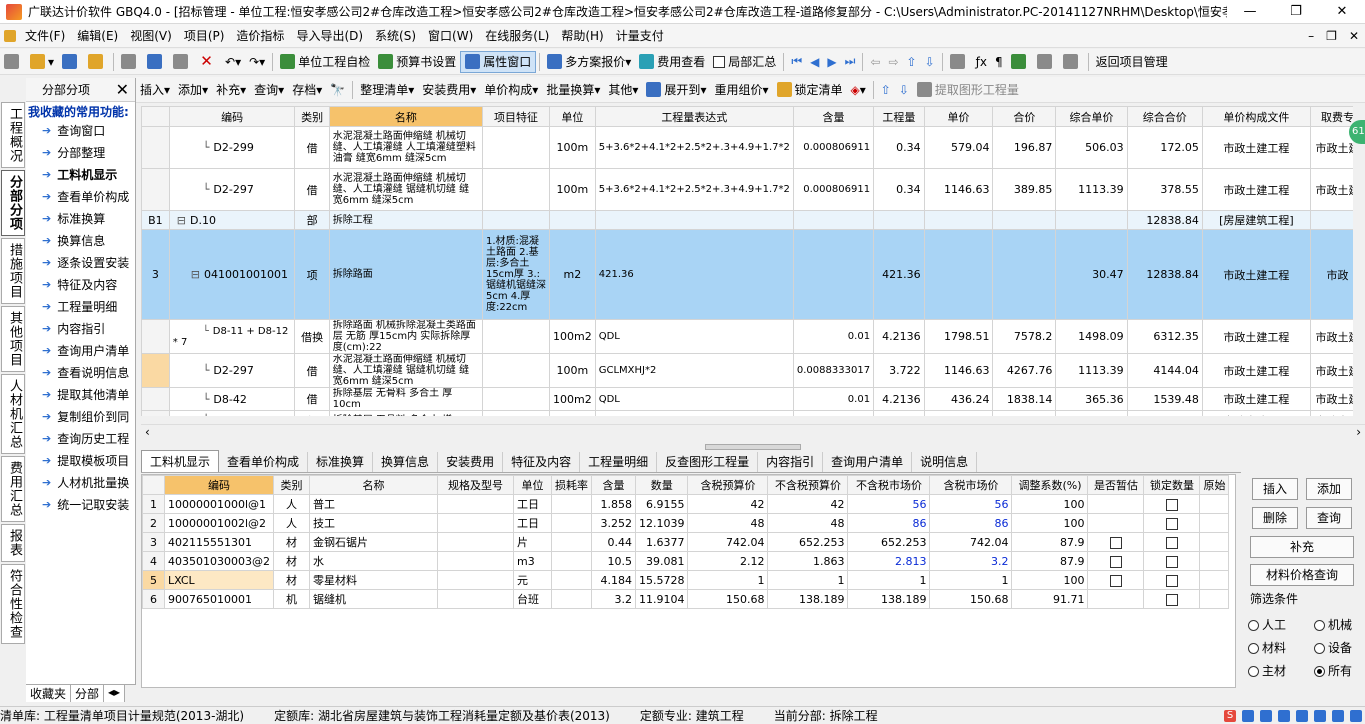 This screenshot has width=1365, height=724. Describe the element at coordinates (808, 561) in the screenshot. I see `cell-notax-budget: 1.863` at that location.